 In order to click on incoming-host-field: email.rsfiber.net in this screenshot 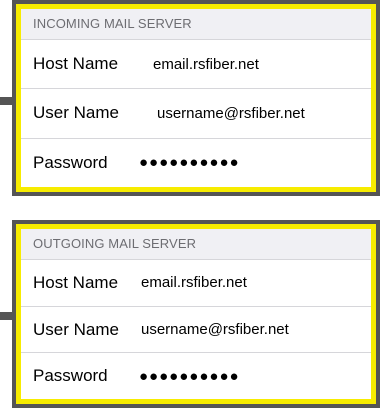, I will do `click(206, 64)`.